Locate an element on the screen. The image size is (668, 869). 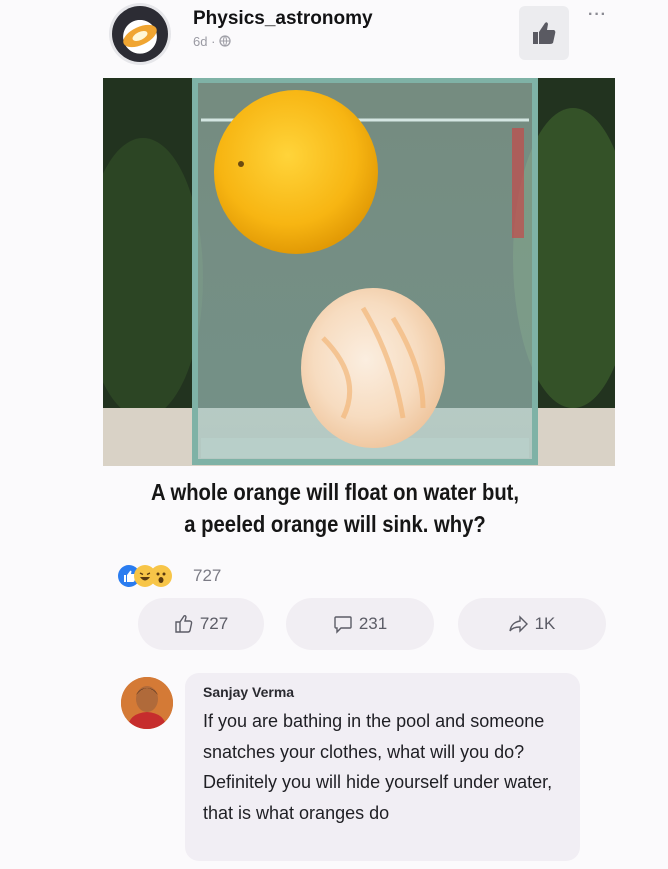
page-avatar is located at coordinates (140, 34).